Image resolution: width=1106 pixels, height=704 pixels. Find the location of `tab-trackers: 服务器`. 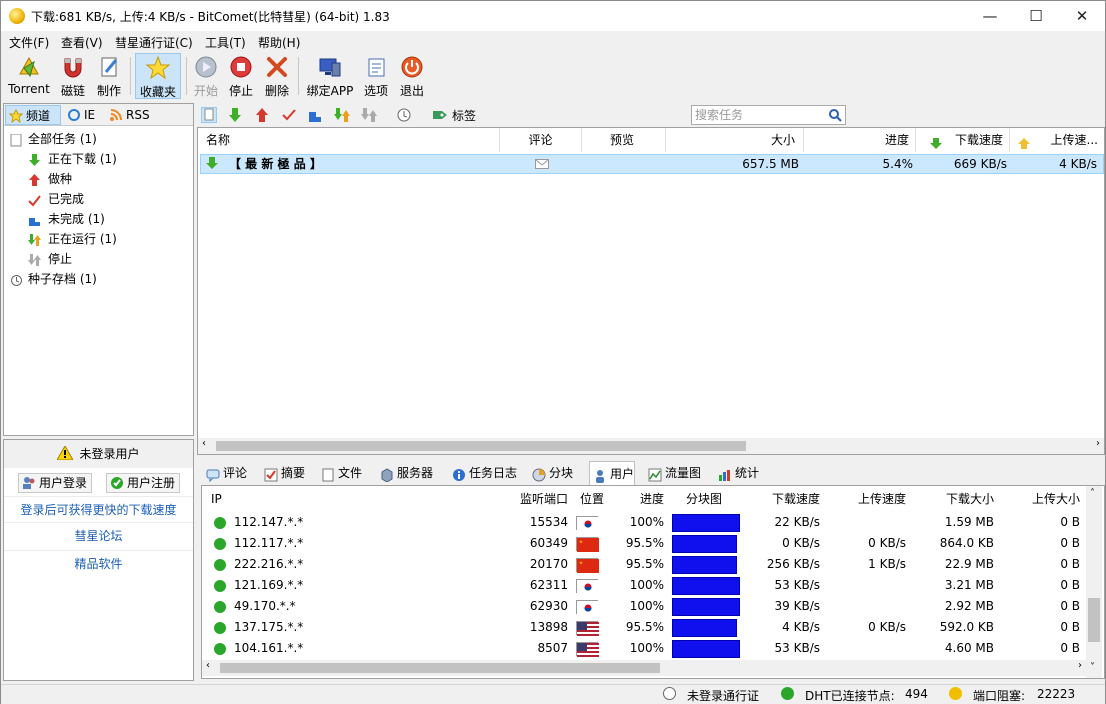

tab-trackers: 服务器 is located at coordinates (405, 473).